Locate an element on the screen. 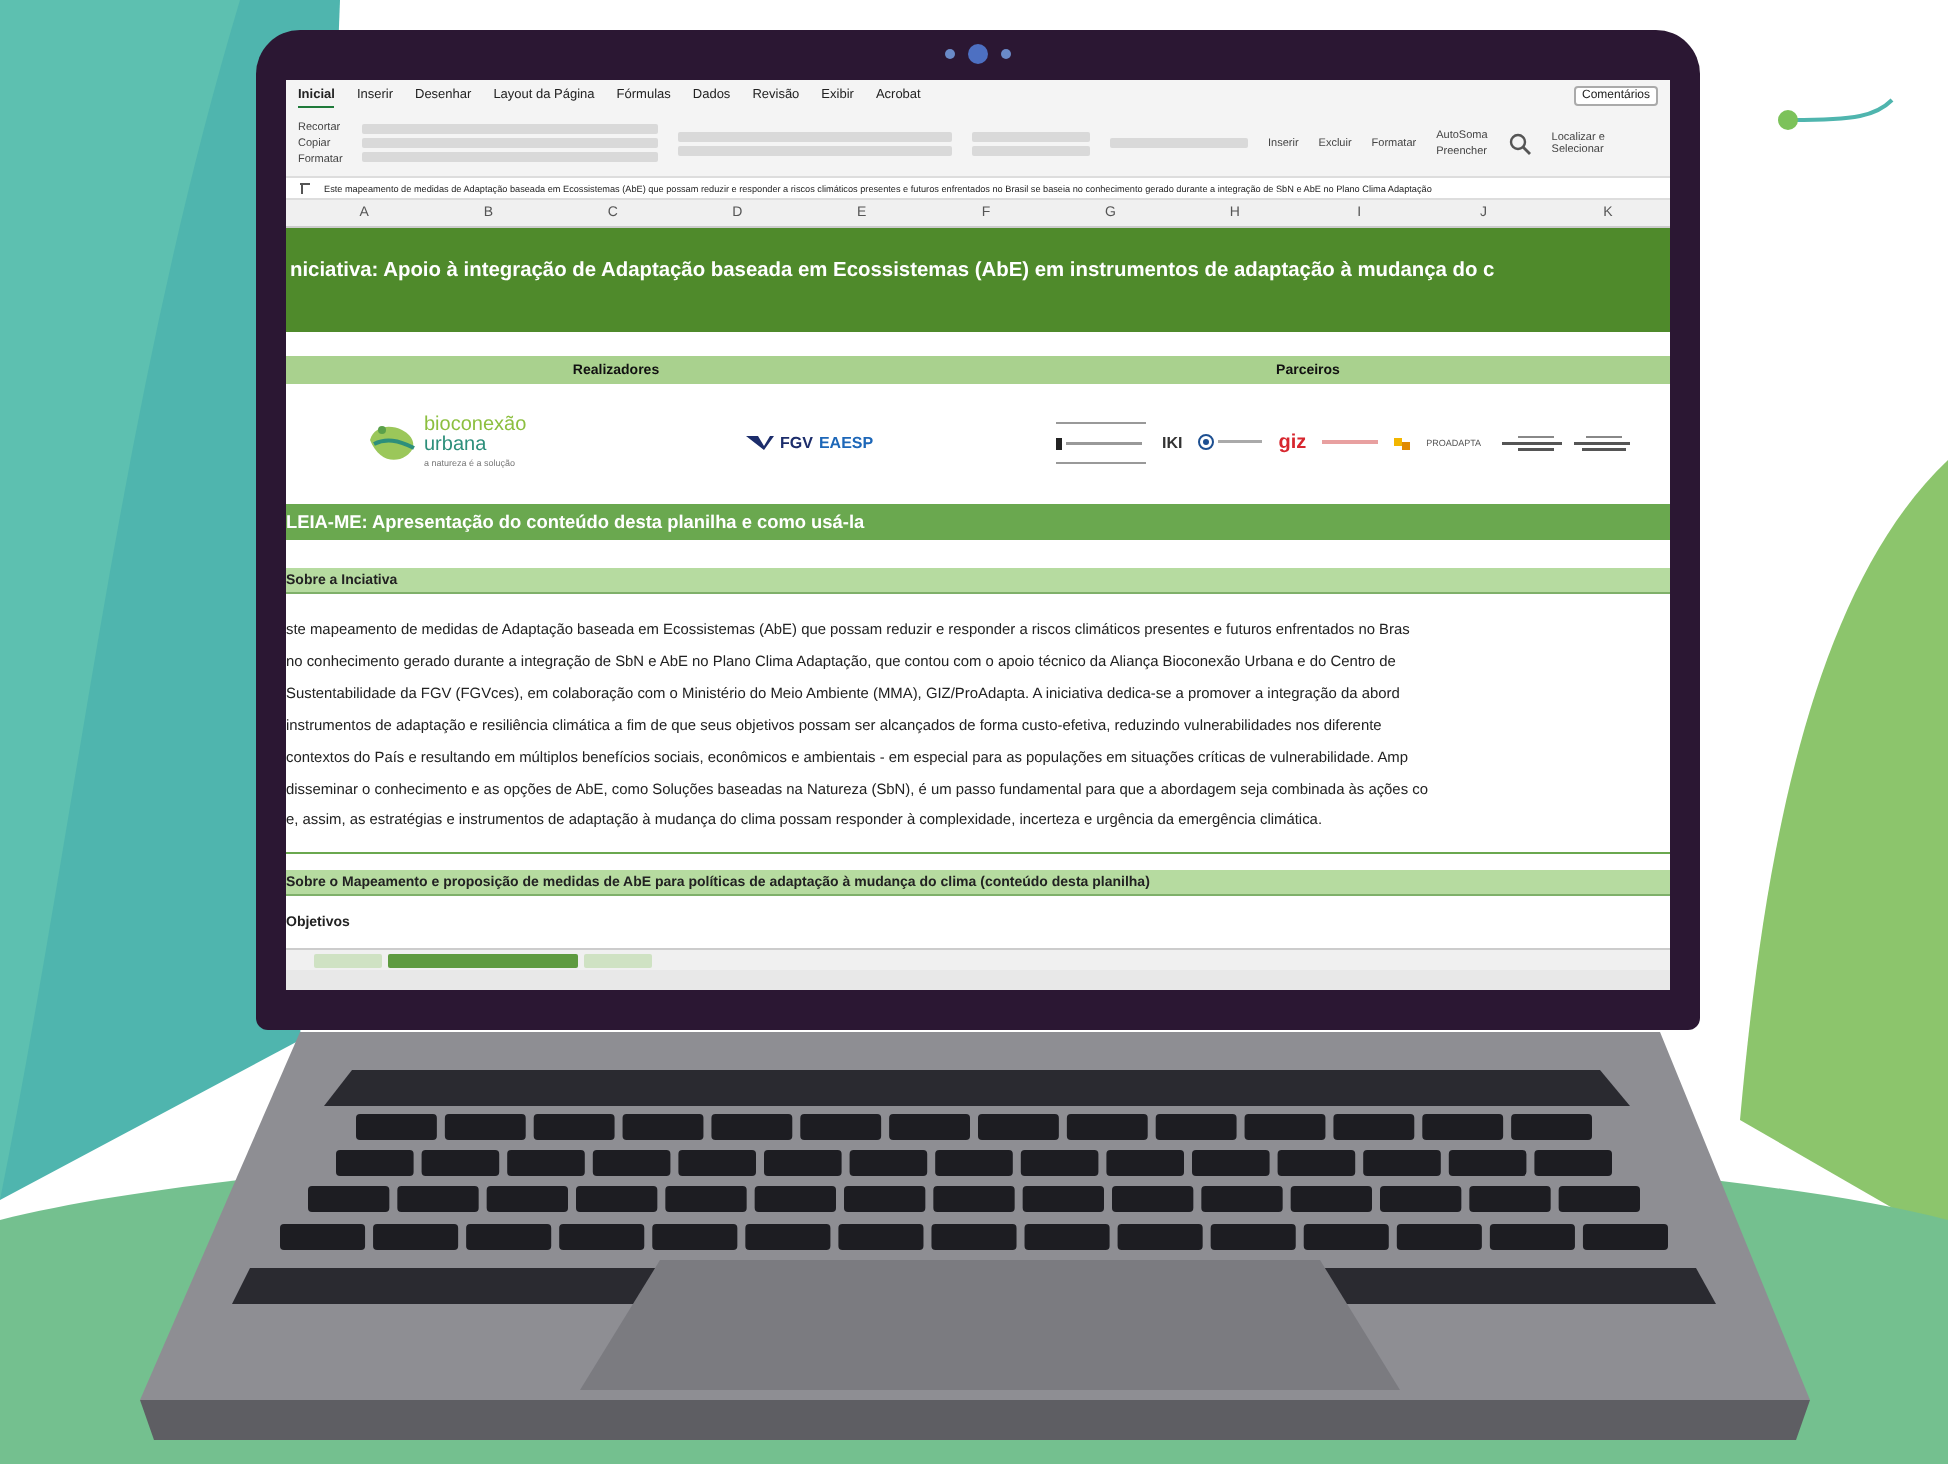  leaf-logo-icon is located at coordinates (392, 442).